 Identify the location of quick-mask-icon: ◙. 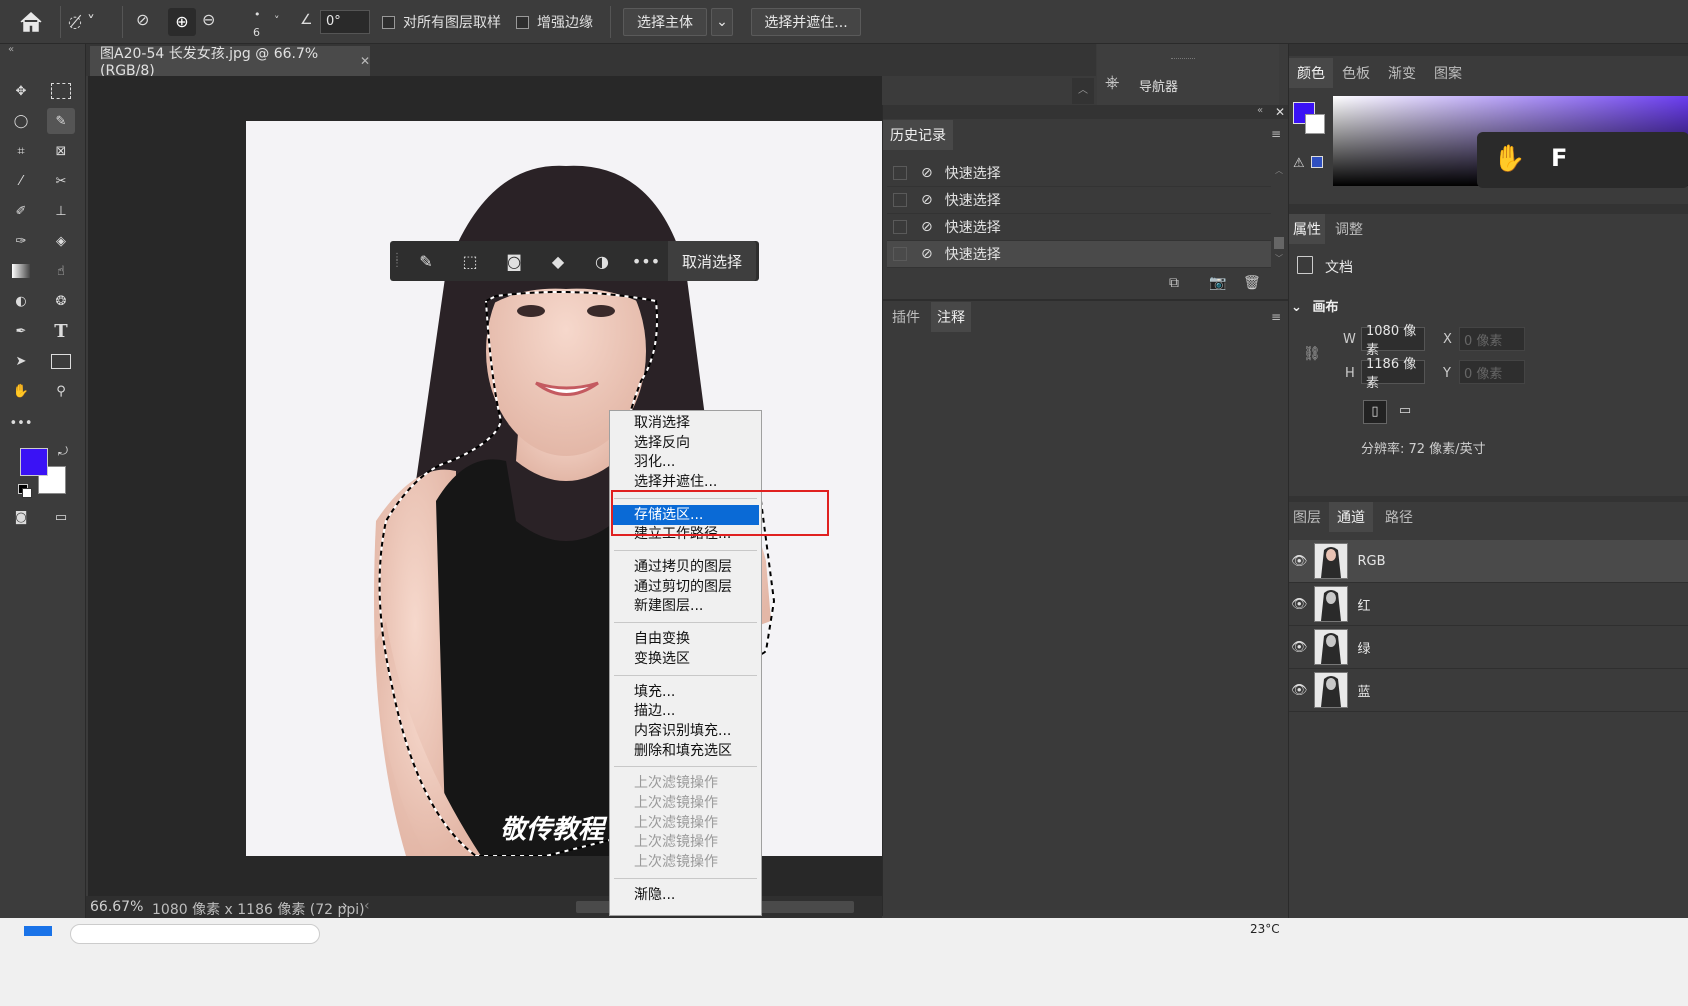
(21, 517).